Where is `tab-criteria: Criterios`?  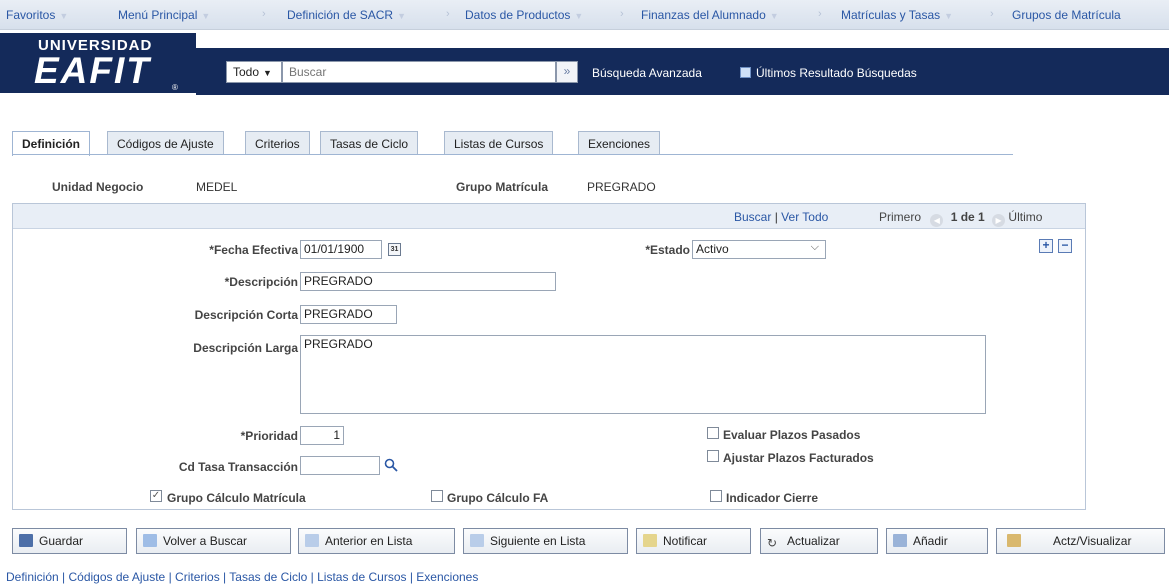
tab-criteria: Criterios is located at coordinates (277, 143).